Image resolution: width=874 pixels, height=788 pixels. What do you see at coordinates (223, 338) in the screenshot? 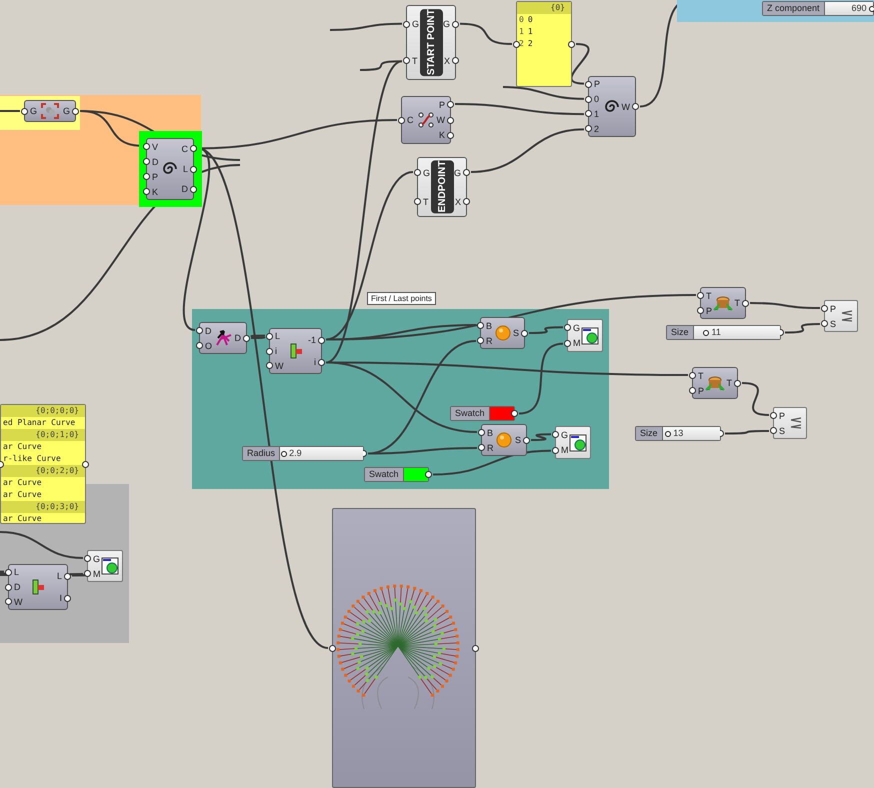
I see `component-node: D O D` at bounding box center [223, 338].